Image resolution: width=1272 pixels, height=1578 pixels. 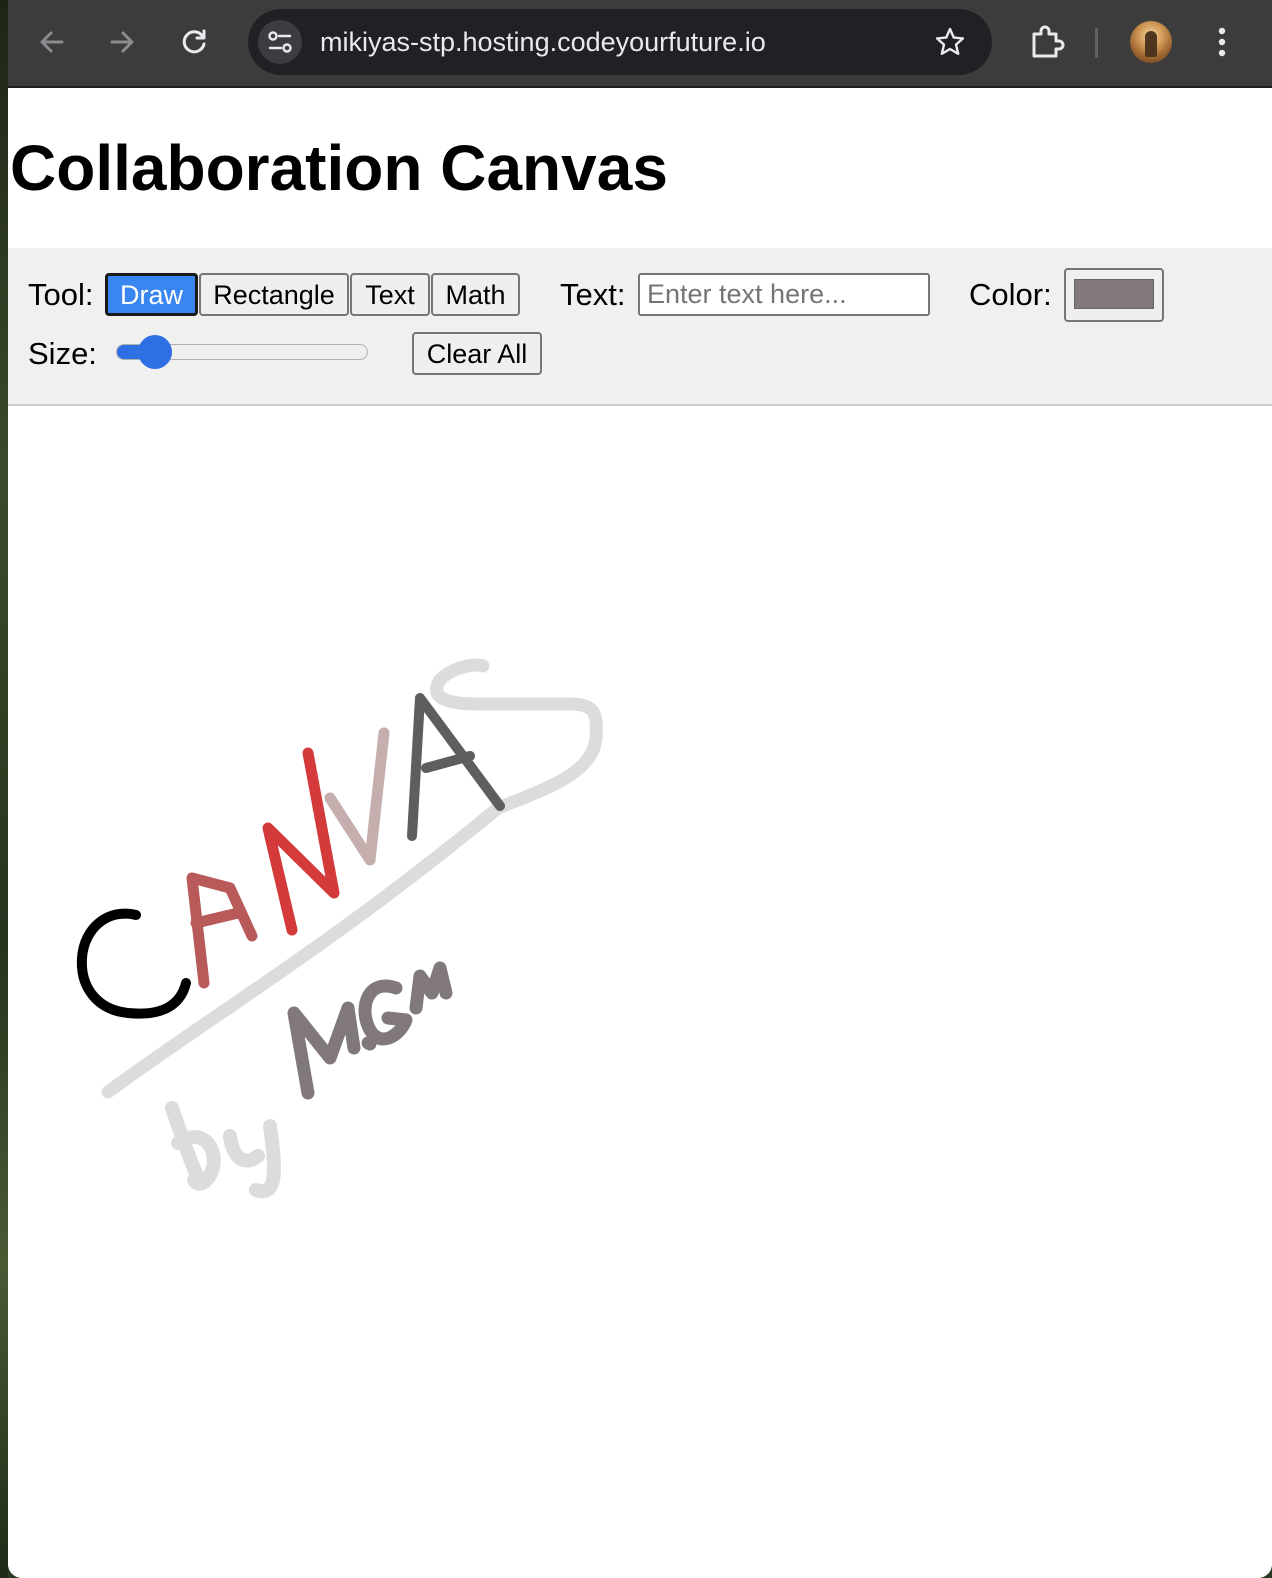 I want to click on tool-text-button: Text, so click(x=390, y=294).